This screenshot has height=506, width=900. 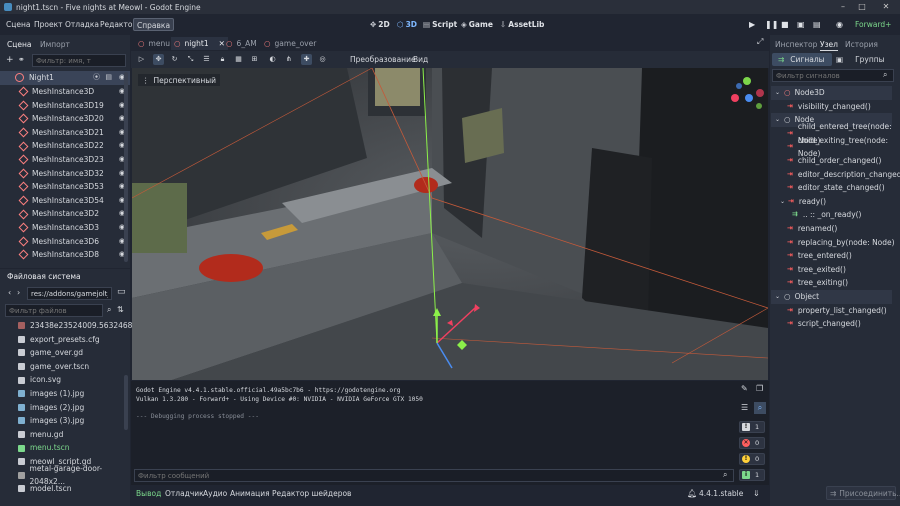 What do you see at coordinates (55, 44) in the screenshot?
I see `tab-import: Импорт` at bounding box center [55, 44].